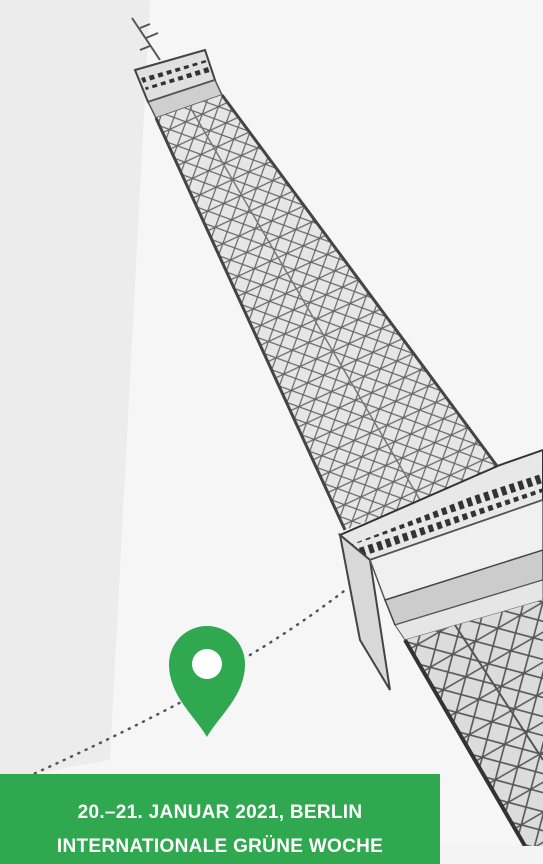 This screenshot has height=864, width=543. I want to click on location-pin-icon, so click(207, 681).